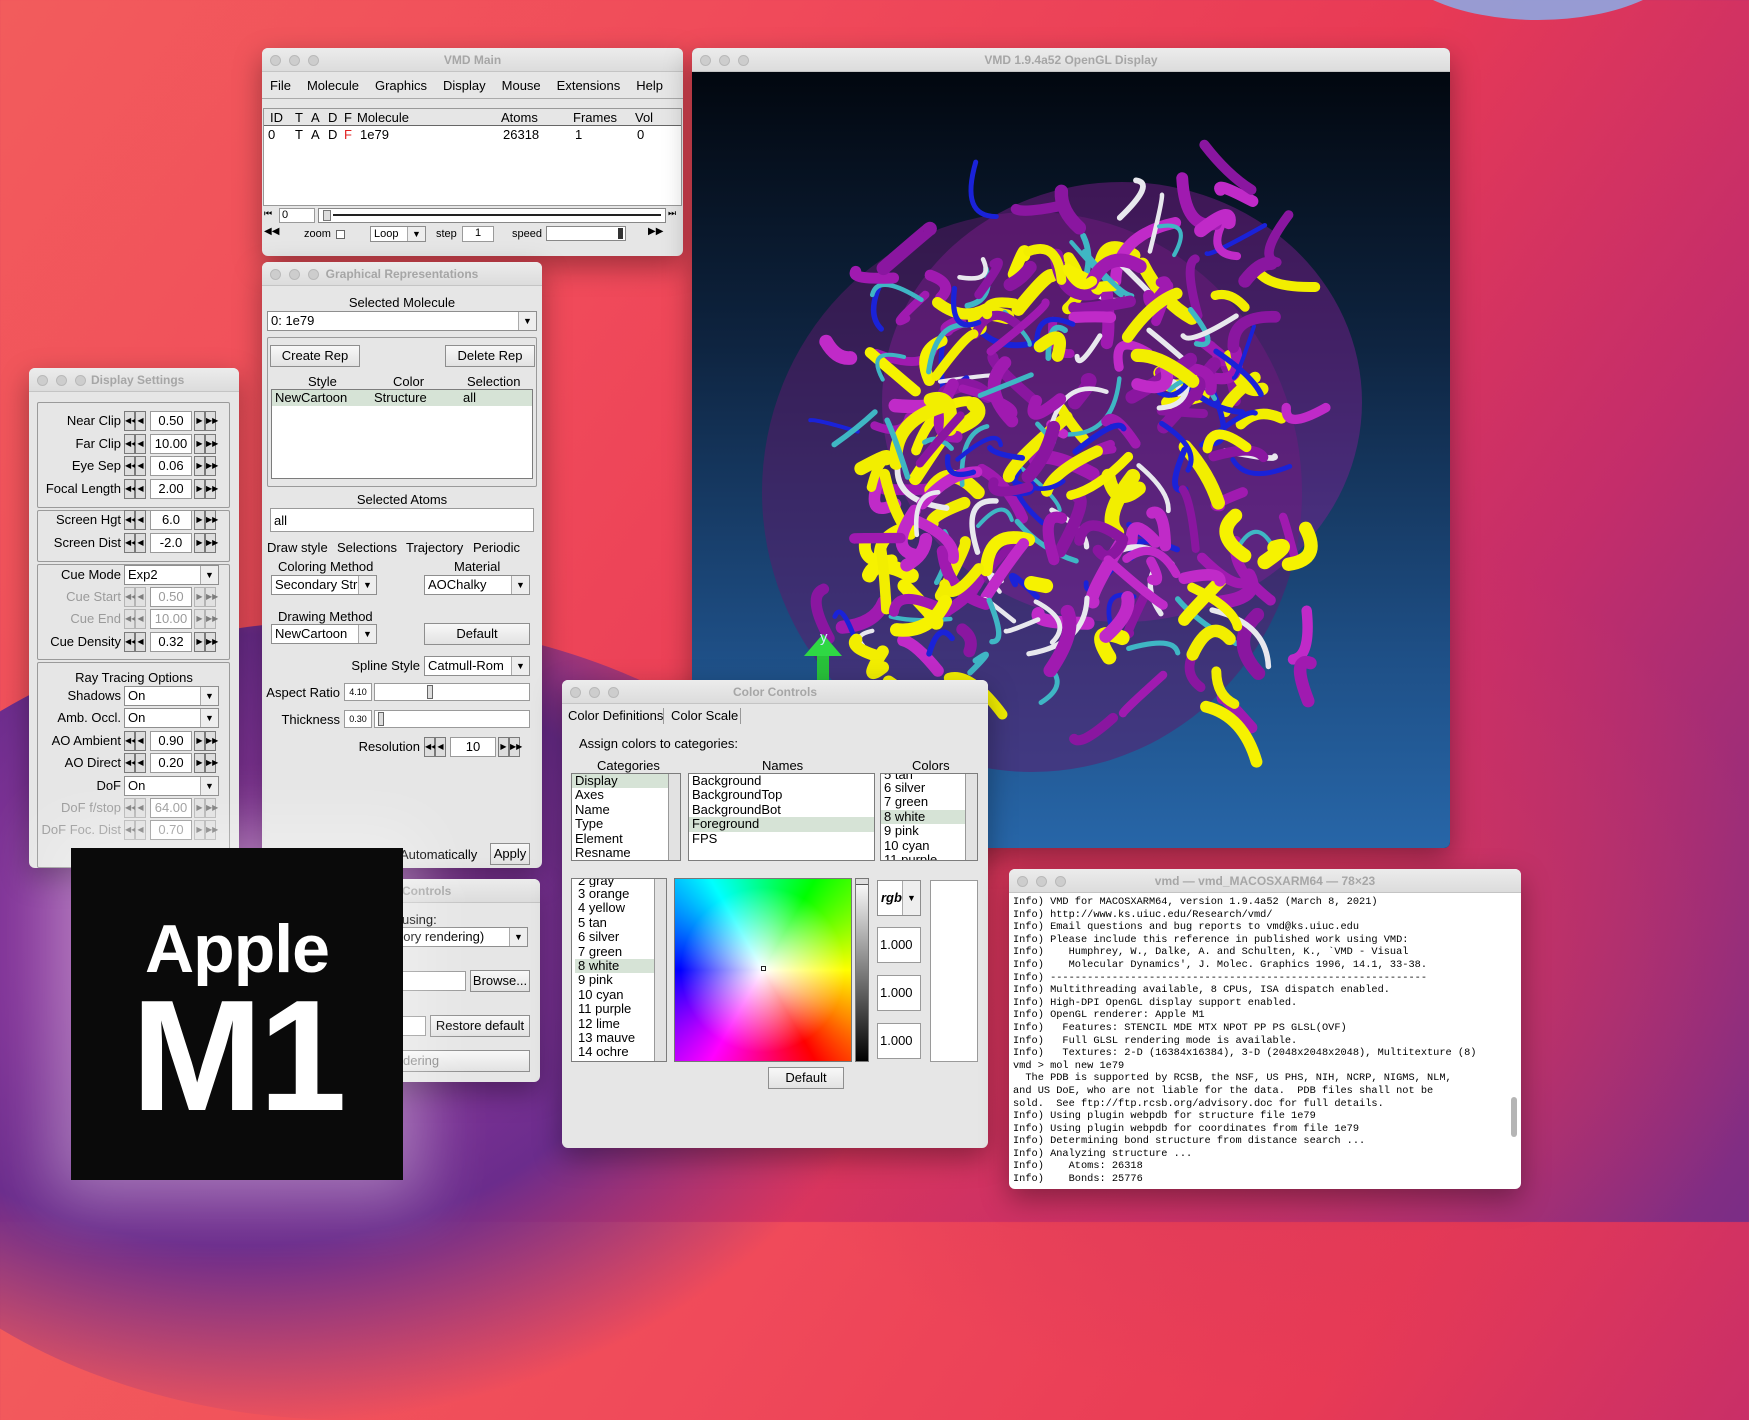 This screenshot has height=1420, width=1749. I want to click on row-a: A, so click(315, 134).